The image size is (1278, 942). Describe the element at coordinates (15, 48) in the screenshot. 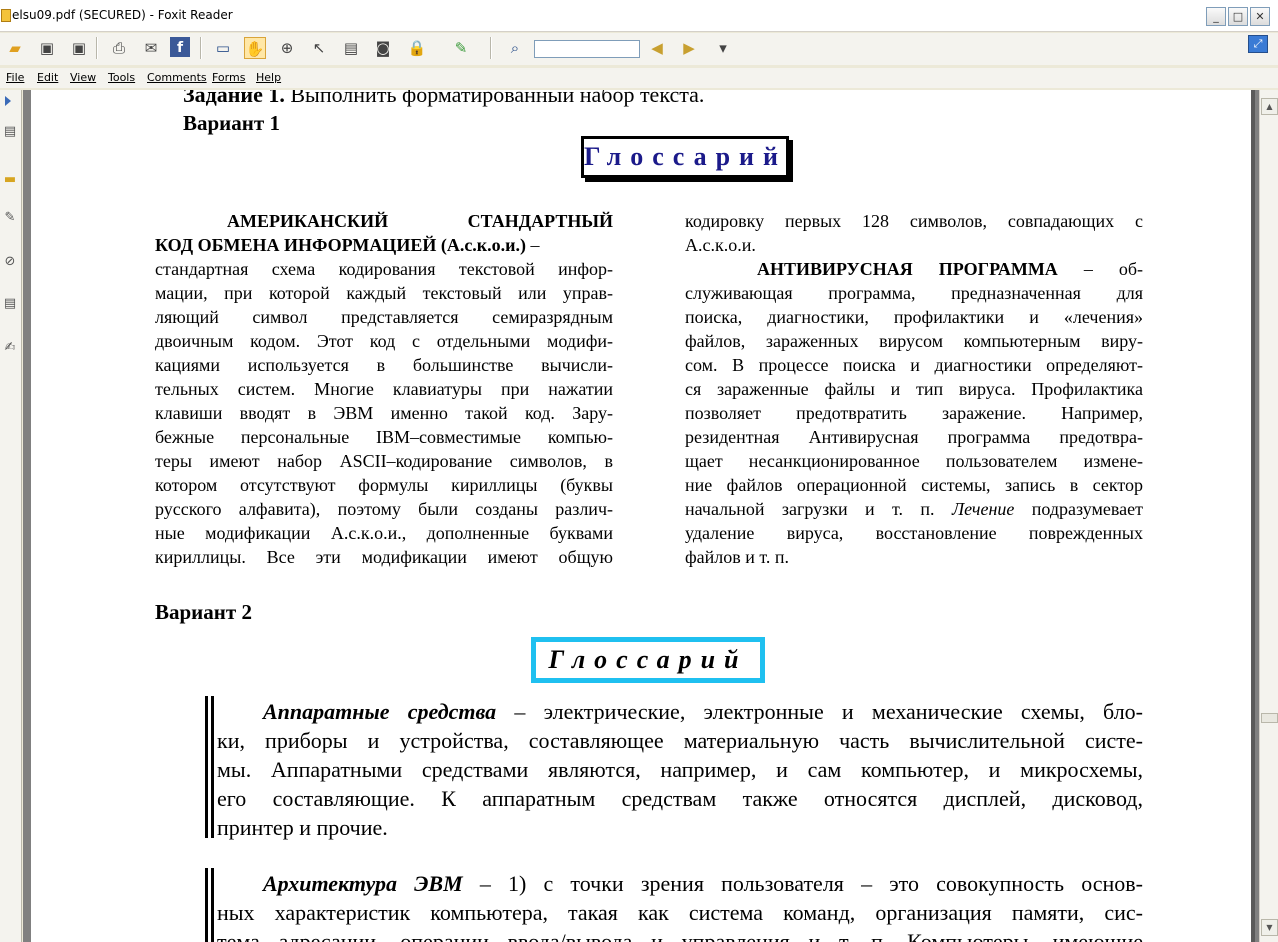

I see `open-icon: ▰` at that location.